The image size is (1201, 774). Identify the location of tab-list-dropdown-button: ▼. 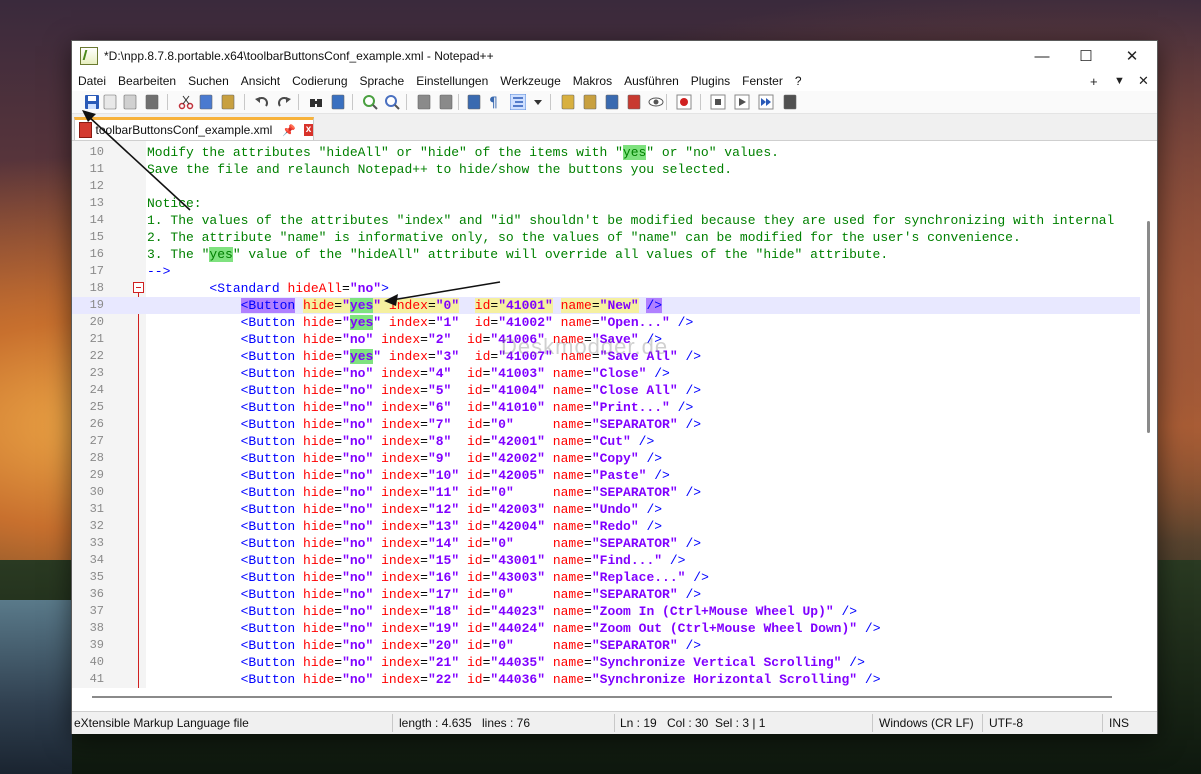
(1119, 81).